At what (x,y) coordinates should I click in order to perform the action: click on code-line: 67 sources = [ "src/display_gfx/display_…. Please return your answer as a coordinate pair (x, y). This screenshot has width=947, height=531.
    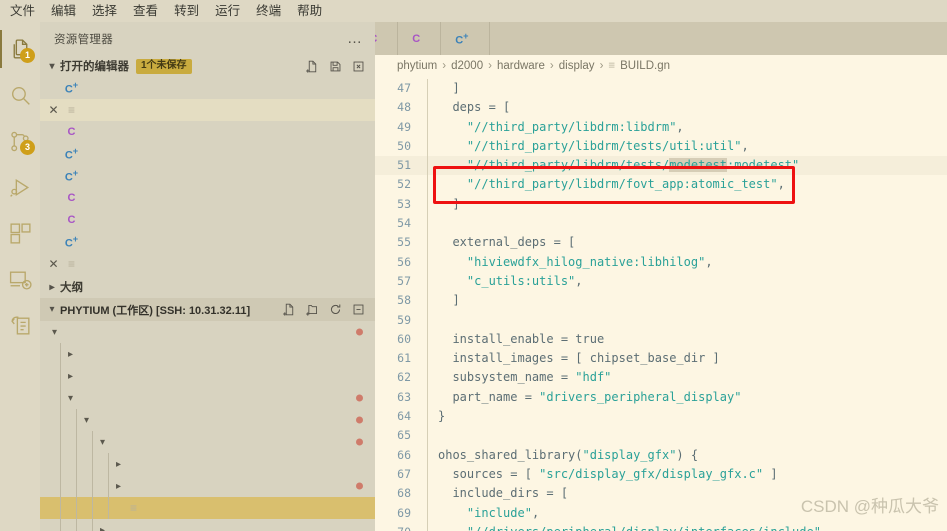
    Looking at the image, I should click on (661, 474).